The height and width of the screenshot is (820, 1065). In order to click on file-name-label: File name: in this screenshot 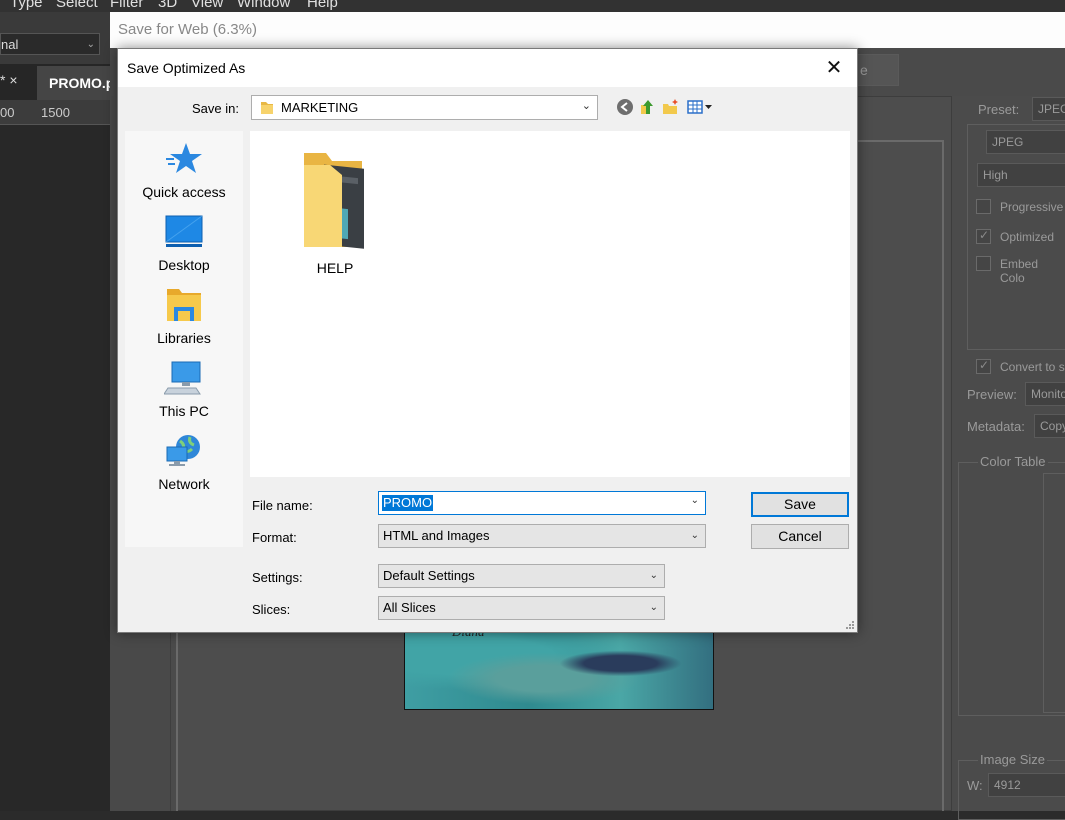, I will do `click(282, 505)`.